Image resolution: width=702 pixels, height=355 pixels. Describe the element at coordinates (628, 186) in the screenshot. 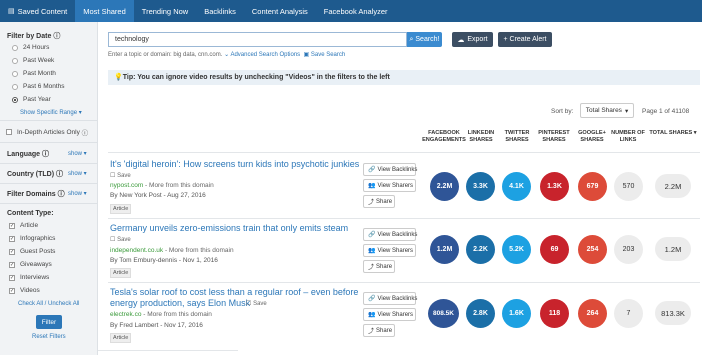

I see `links-count: 570` at that location.